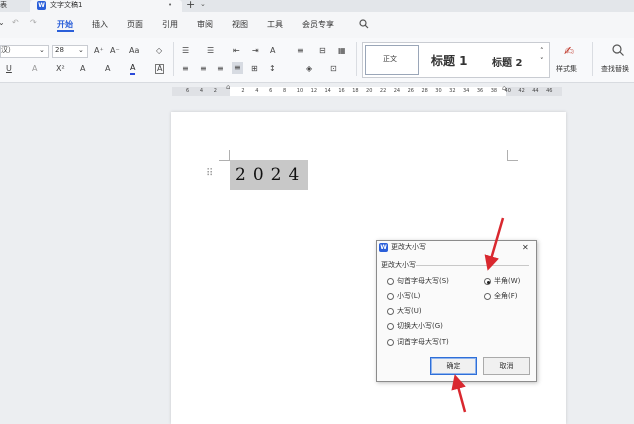 The image size is (634, 424). I want to click on annotation-arrow-half-width, so click(494, 244).